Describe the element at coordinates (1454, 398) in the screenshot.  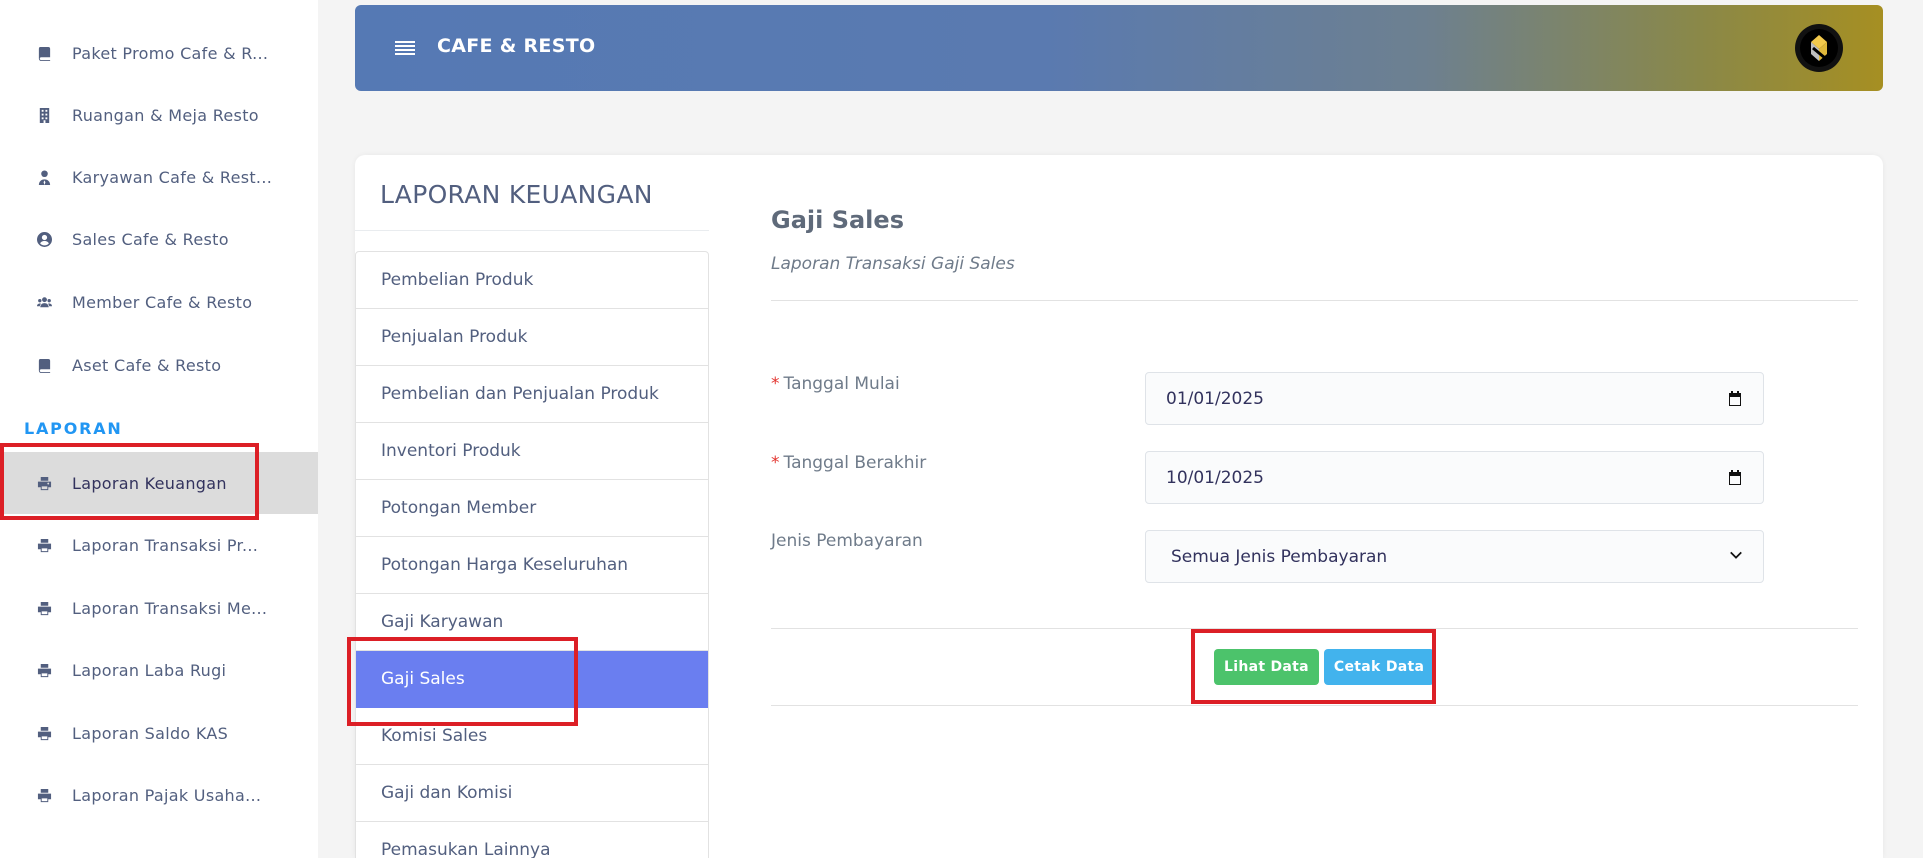
I see `start-date-input: 01/01/2025` at that location.